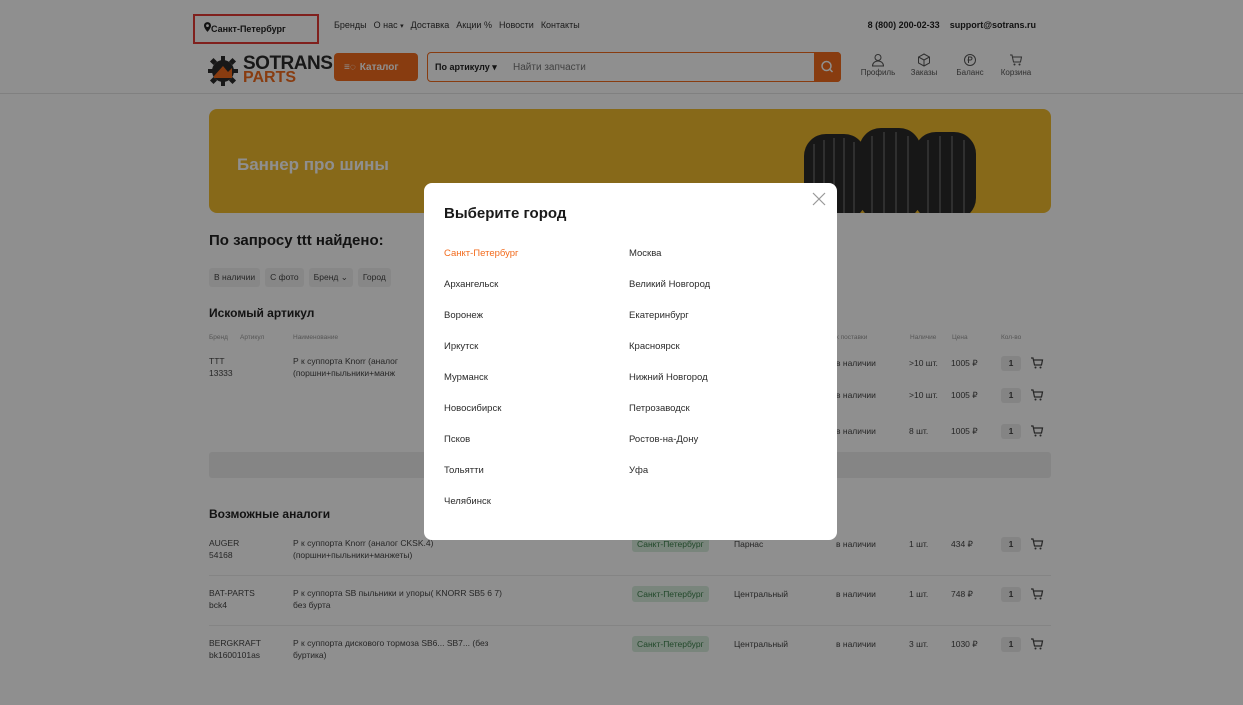 Image resolution: width=1243 pixels, height=705 pixels. Describe the element at coordinates (467, 501) in the screenshot. I see `city-option: Челябинск` at that location.